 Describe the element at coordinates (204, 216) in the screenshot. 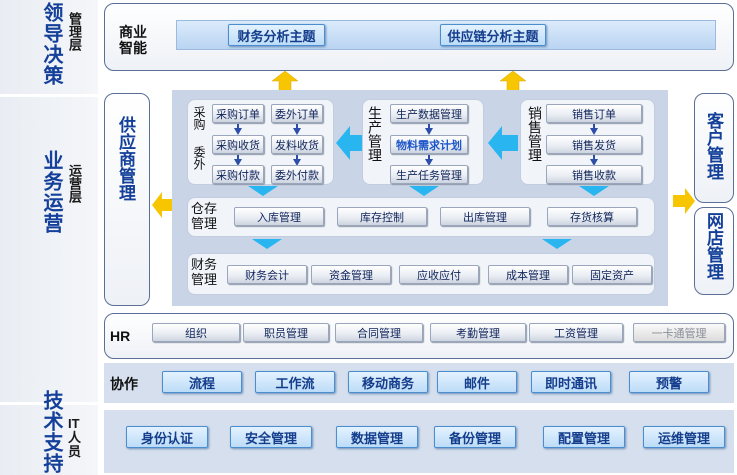

I see `warehouse-title: 仓存管理` at that location.